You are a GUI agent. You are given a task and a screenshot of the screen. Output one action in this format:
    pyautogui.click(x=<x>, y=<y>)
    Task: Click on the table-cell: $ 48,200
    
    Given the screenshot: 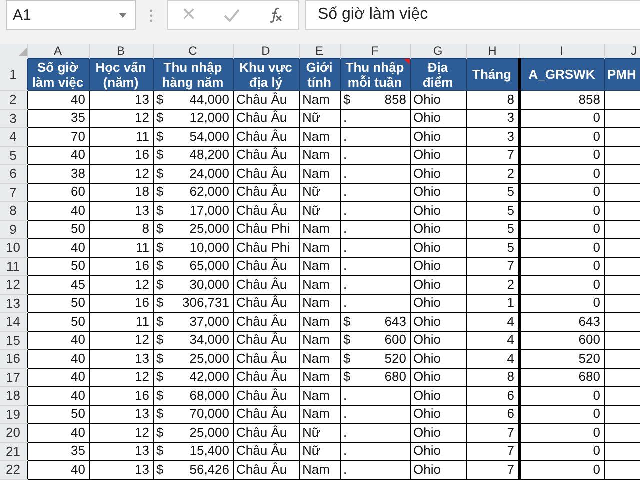 What is the action you would take?
    pyautogui.click(x=193, y=155)
    